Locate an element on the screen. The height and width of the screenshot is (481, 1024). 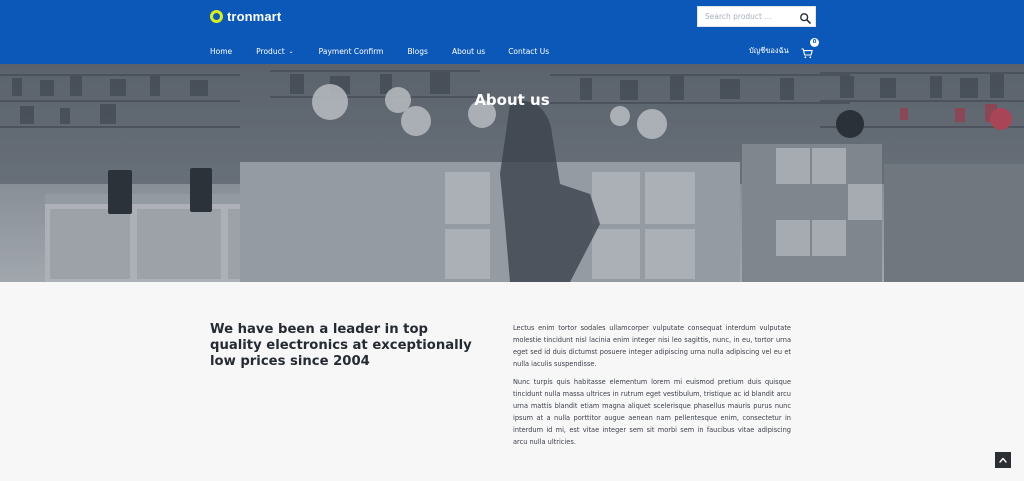
logo-text: tronmart is located at coordinates (254, 16).